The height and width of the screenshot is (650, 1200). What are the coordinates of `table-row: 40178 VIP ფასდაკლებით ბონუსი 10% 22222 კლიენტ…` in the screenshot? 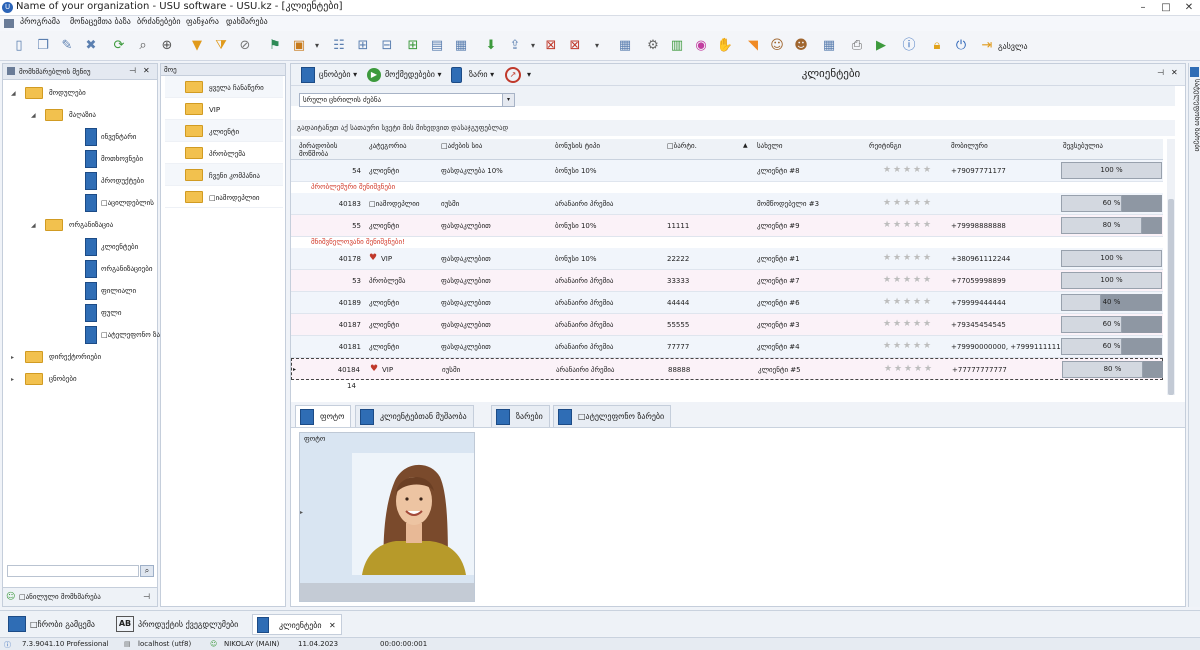 It's located at (727, 259).